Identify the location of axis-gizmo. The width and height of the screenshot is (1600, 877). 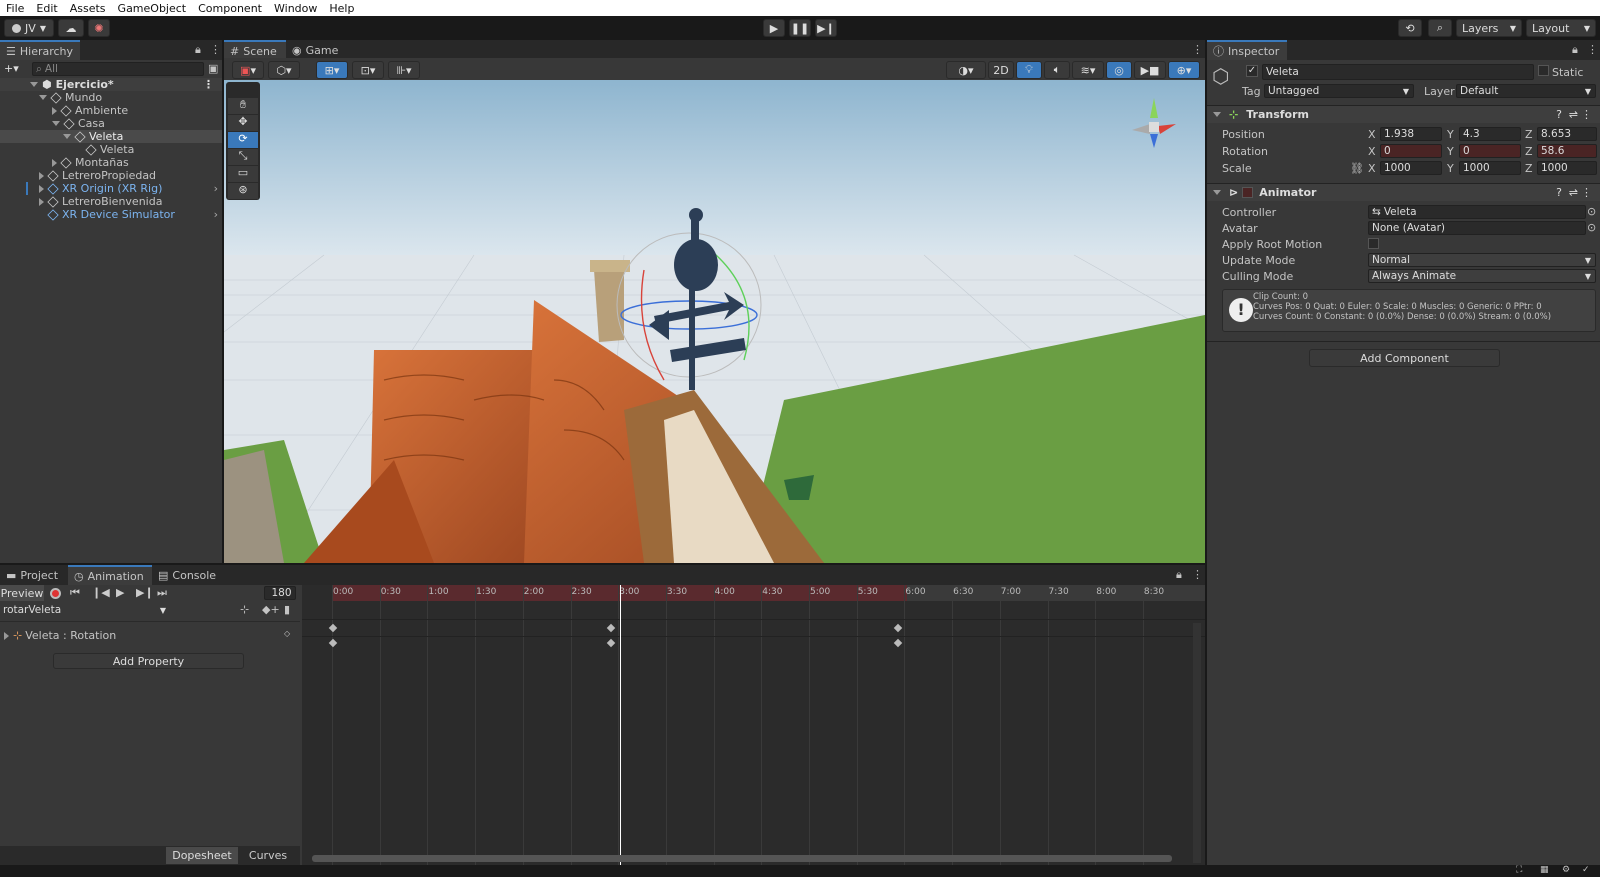
(1154, 125).